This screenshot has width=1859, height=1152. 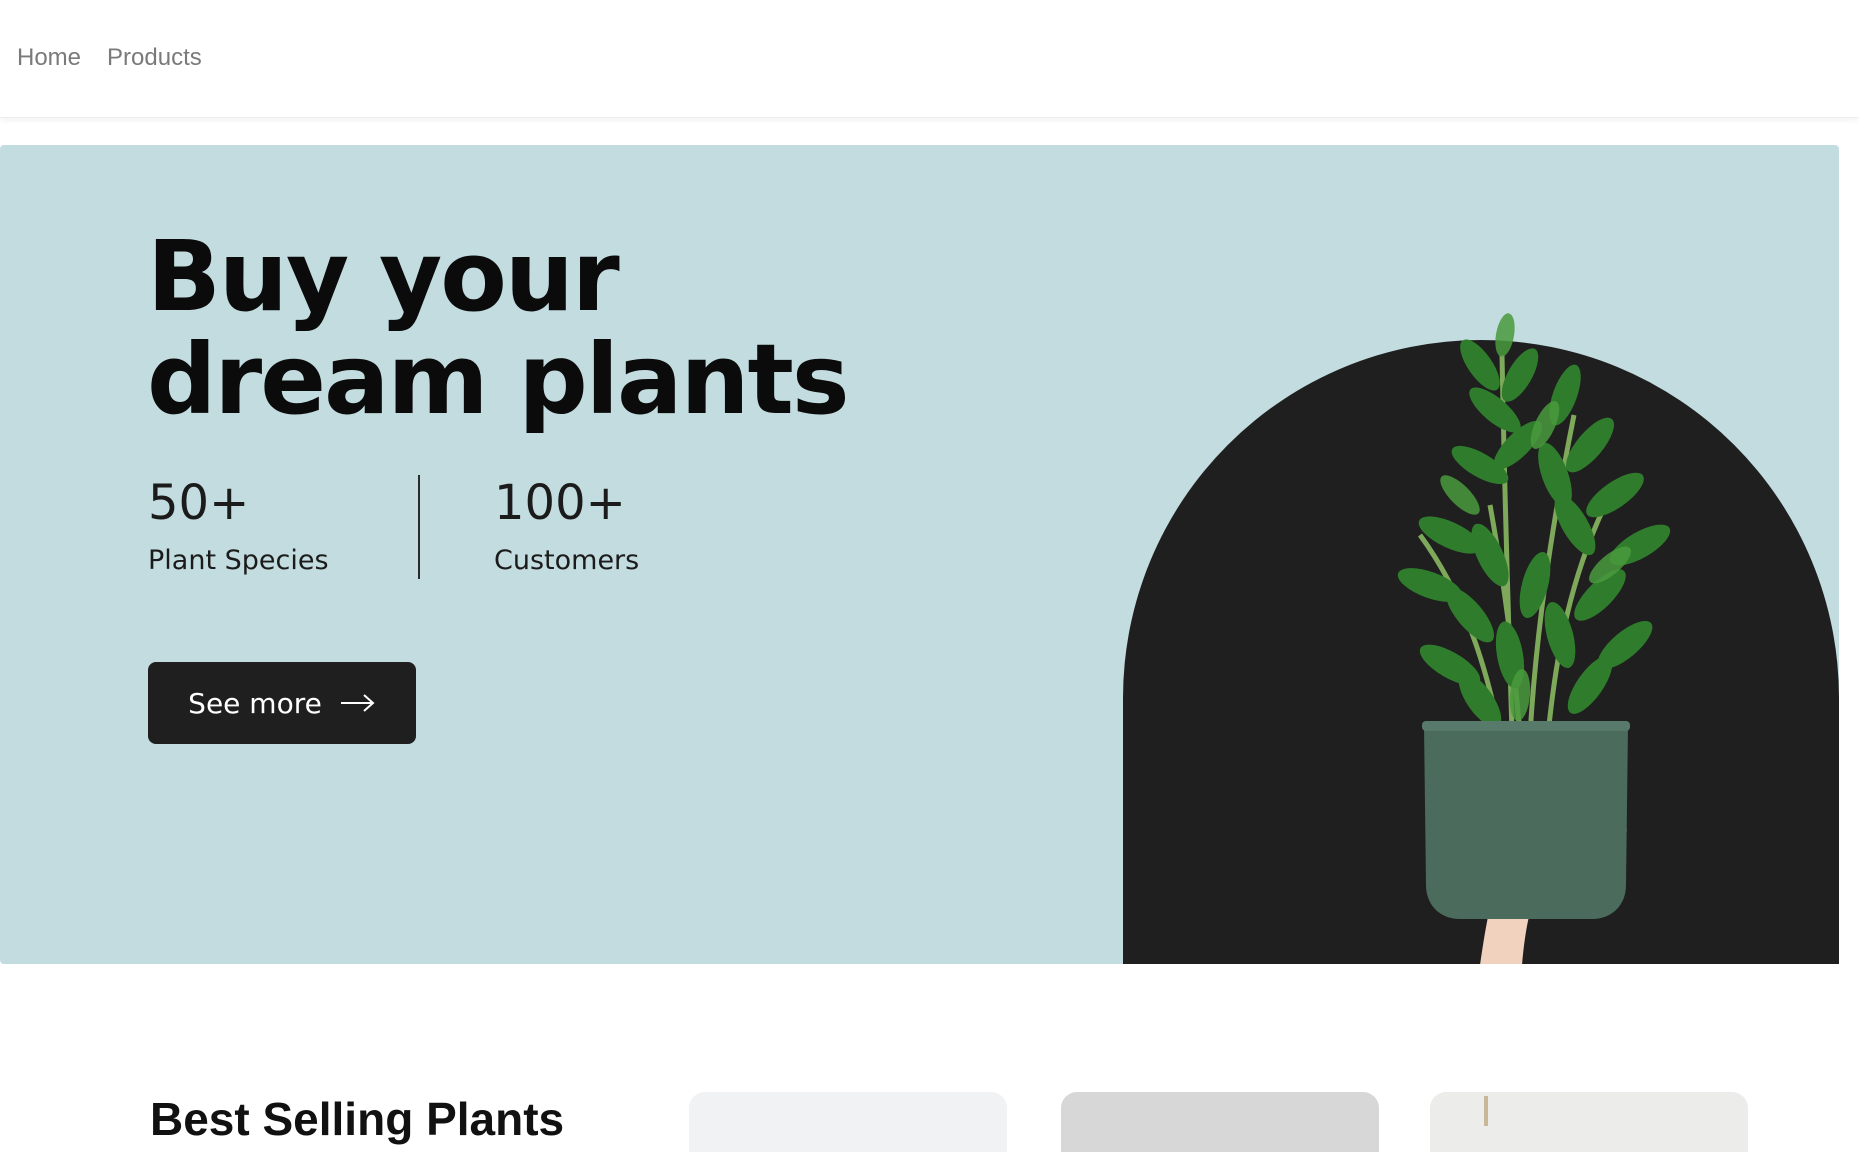 I want to click on nav-links: Home Products, so click(x=109, y=58).